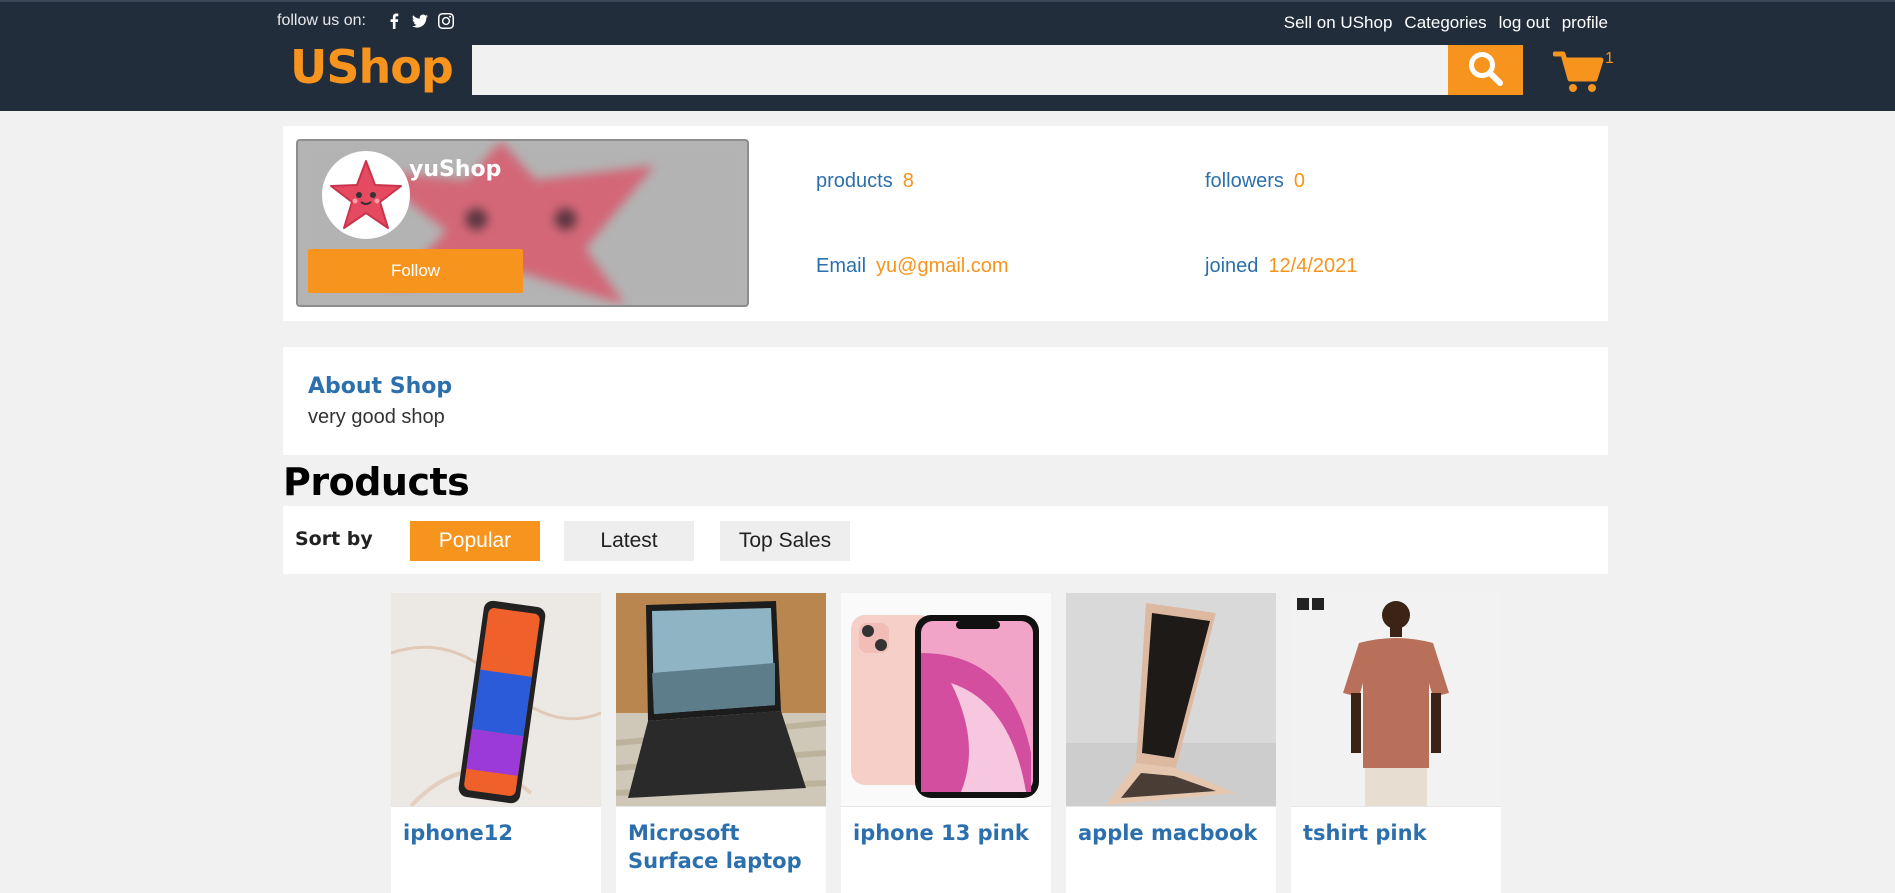 The height and width of the screenshot is (893, 1895). I want to click on stat-products: products 8, so click(865, 181).